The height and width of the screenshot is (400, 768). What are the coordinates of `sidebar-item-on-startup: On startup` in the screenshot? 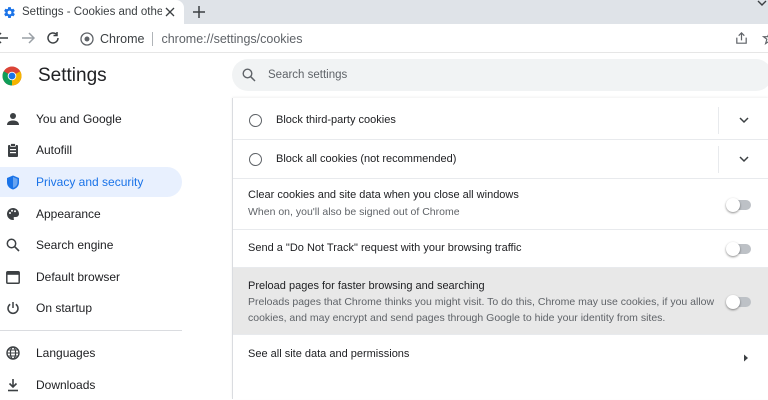 It's located at (91, 308).